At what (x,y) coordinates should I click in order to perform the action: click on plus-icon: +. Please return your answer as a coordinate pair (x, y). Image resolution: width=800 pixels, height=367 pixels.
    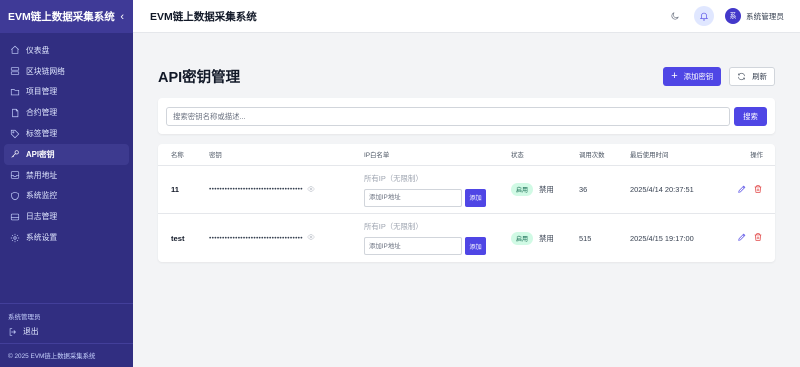
    Looking at the image, I should click on (674, 75).